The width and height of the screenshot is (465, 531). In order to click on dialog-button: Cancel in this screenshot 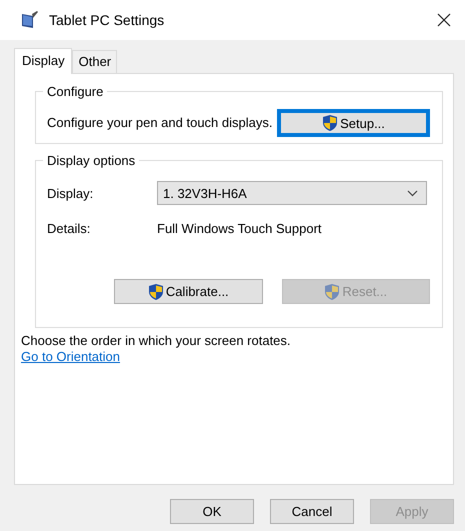, I will do `click(312, 511)`.